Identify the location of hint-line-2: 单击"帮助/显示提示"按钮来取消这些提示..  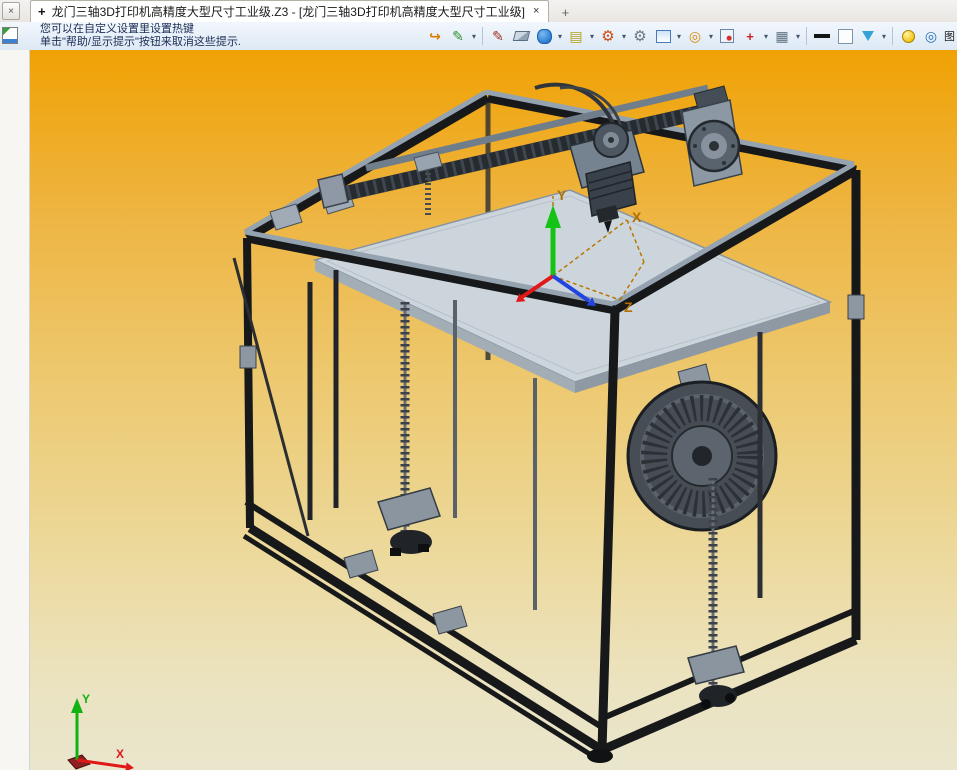
(140, 42).